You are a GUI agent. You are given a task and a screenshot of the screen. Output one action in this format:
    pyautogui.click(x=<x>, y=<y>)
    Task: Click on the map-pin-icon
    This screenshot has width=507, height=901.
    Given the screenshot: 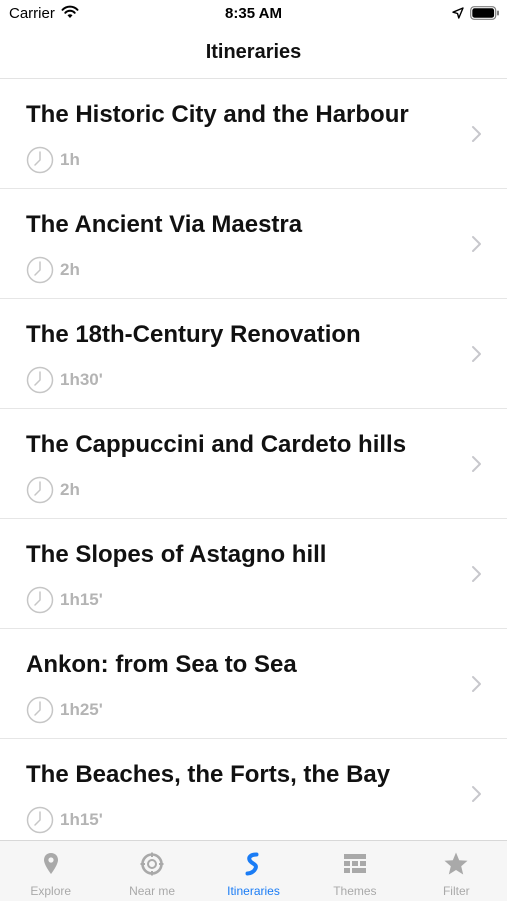 What is the action you would take?
    pyautogui.click(x=50, y=863)
    